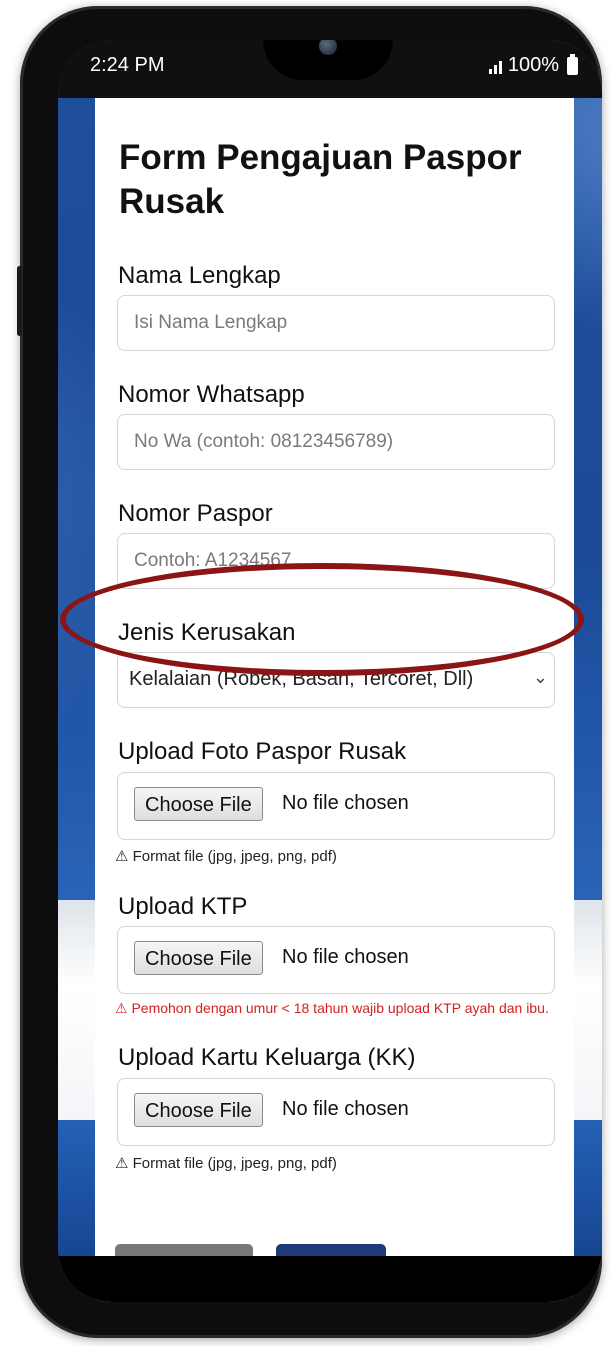 This screenshot has width=615, height=1346. I want to click on nama-lengkap-input: Isi Nama Lengkap, so click(336, 323).